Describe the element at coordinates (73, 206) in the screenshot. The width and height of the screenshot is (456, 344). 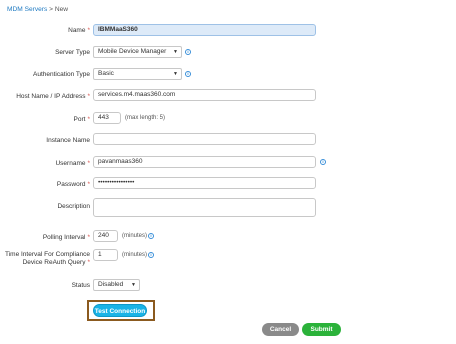
I see `description-label: Description` at that location.